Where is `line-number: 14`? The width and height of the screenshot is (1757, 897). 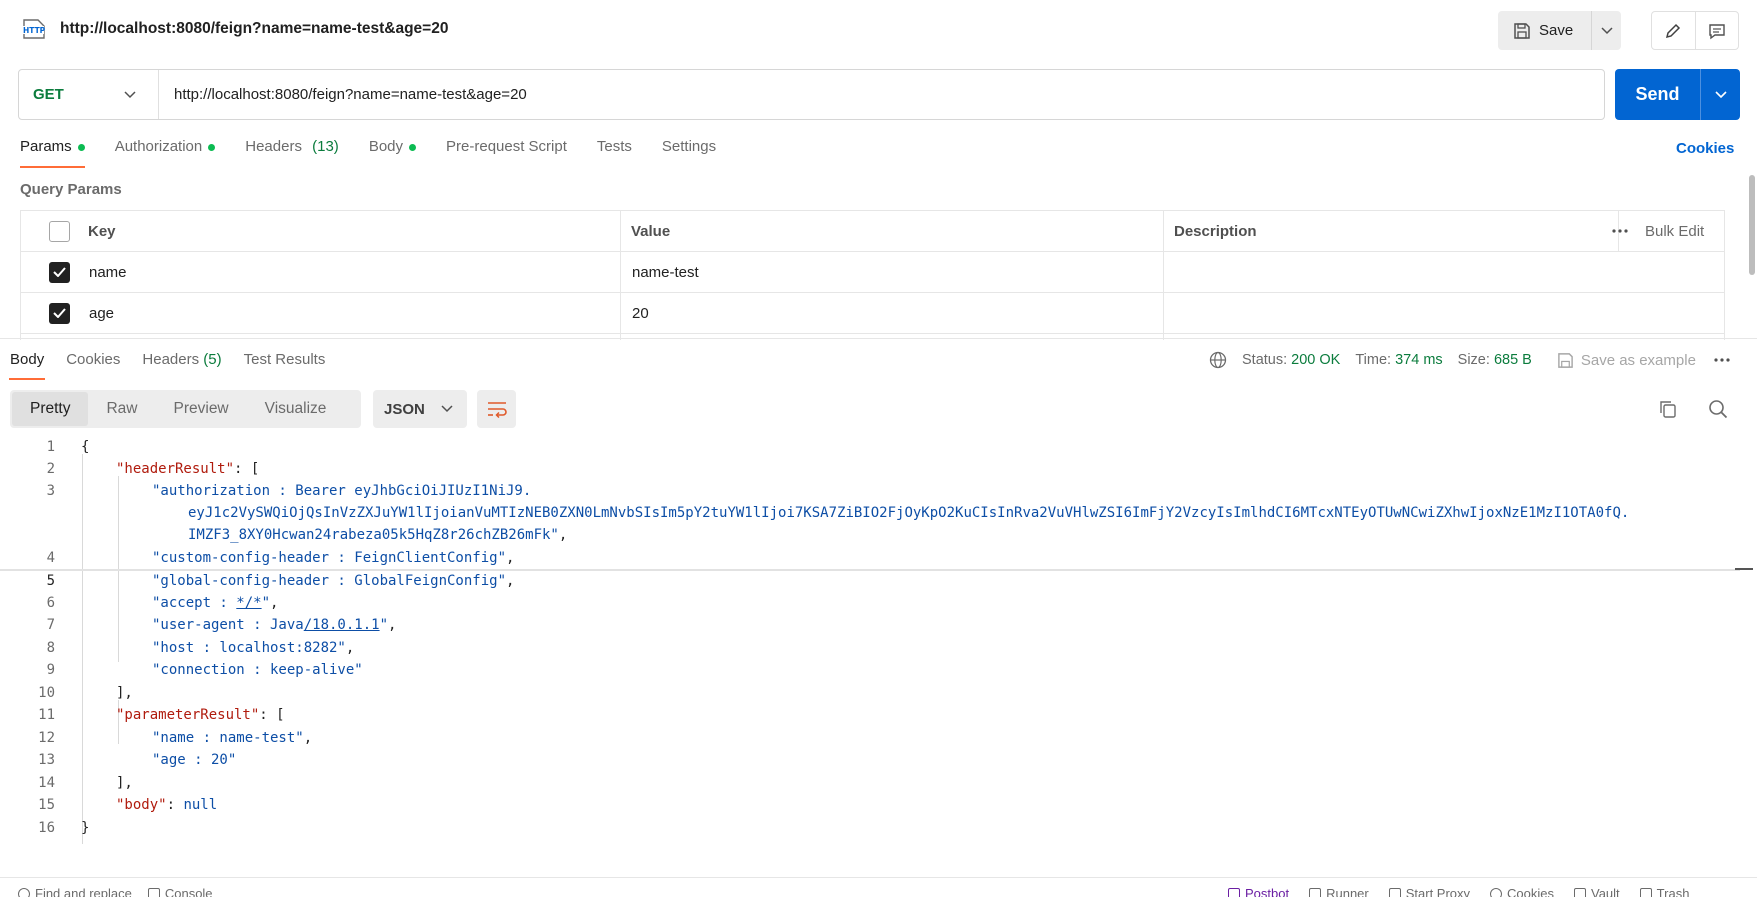
line-number: 14 is located at coordinates (46, 783).